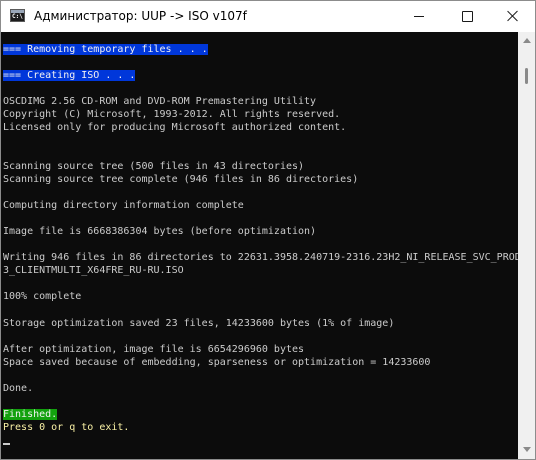  Describe the element at coordinates (268, 16) in the screenshot. I see `title-bar: C:\ Администратор: UUP -> ISO v107f` at that location.